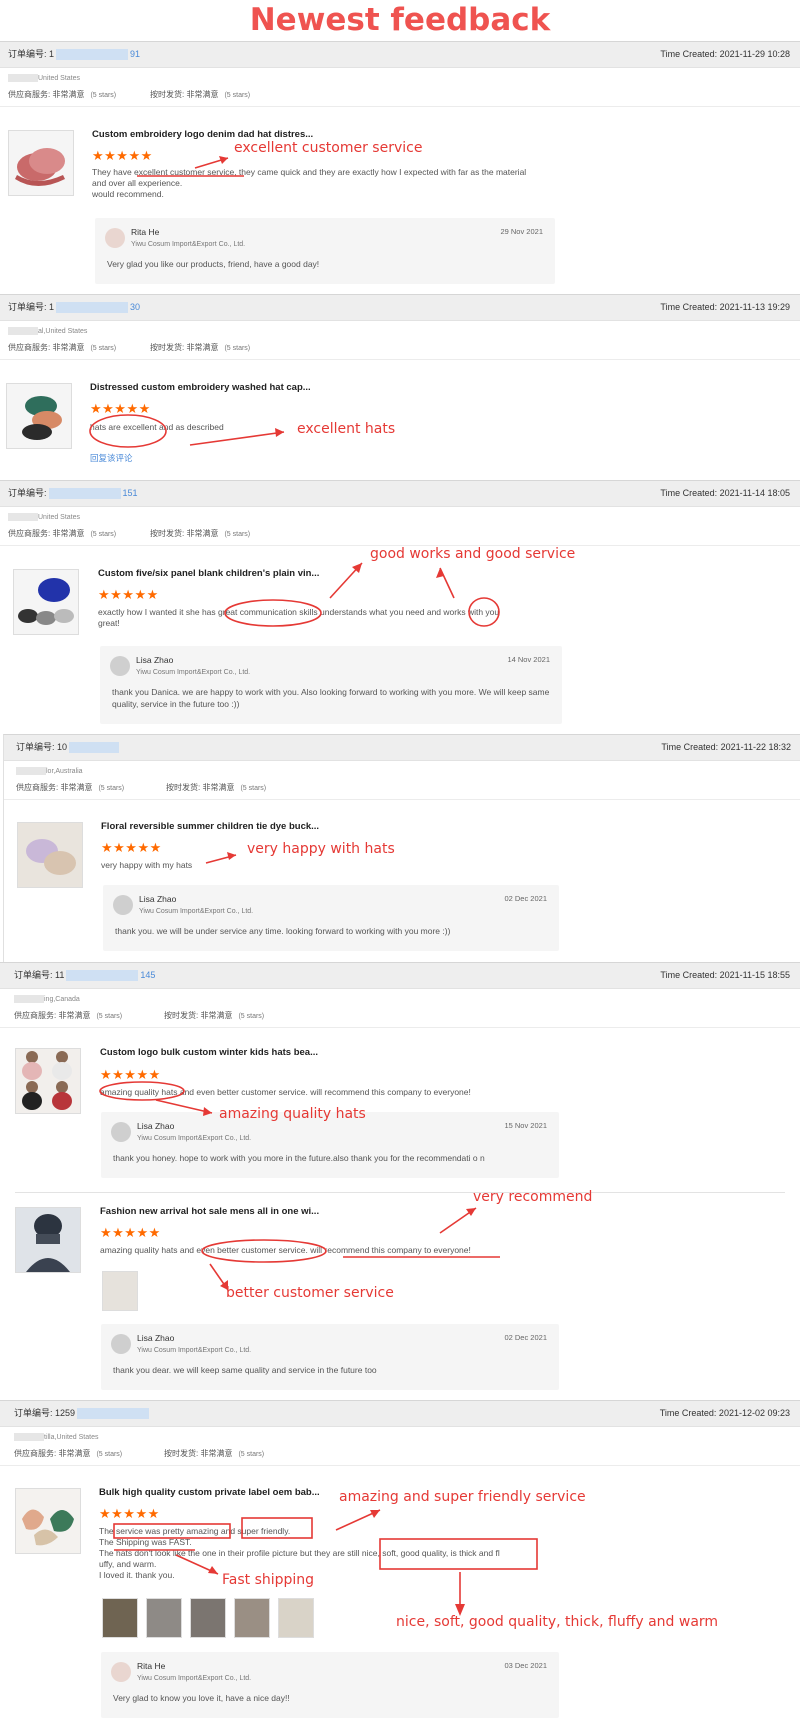 This screenshot has height=1733, width=800. Describe the element at coordinates (47, 999) in the screenshot. I see `buyer-location: ing,Canada` at that location.